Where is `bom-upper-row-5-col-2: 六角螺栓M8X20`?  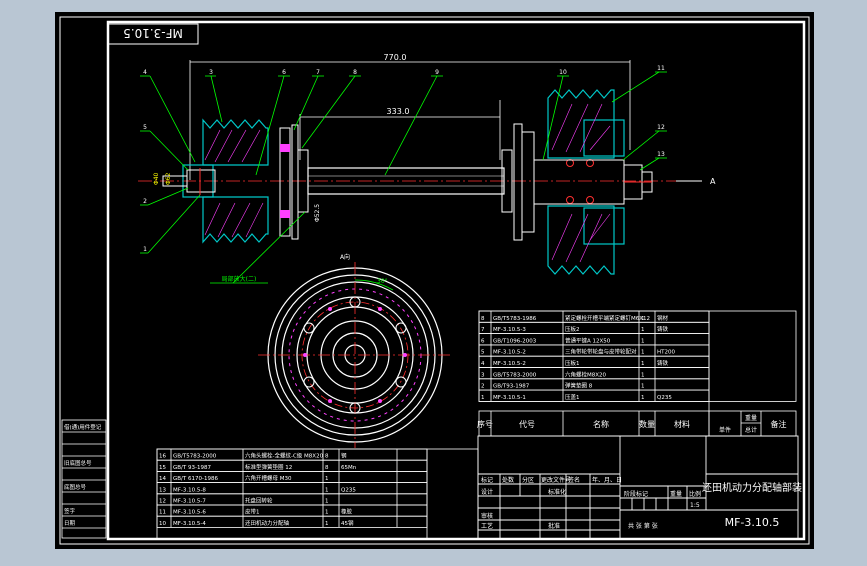
bom-upper-row-5-col-2: 六角螺栓M8X20 is located at coordinates (586, 374).